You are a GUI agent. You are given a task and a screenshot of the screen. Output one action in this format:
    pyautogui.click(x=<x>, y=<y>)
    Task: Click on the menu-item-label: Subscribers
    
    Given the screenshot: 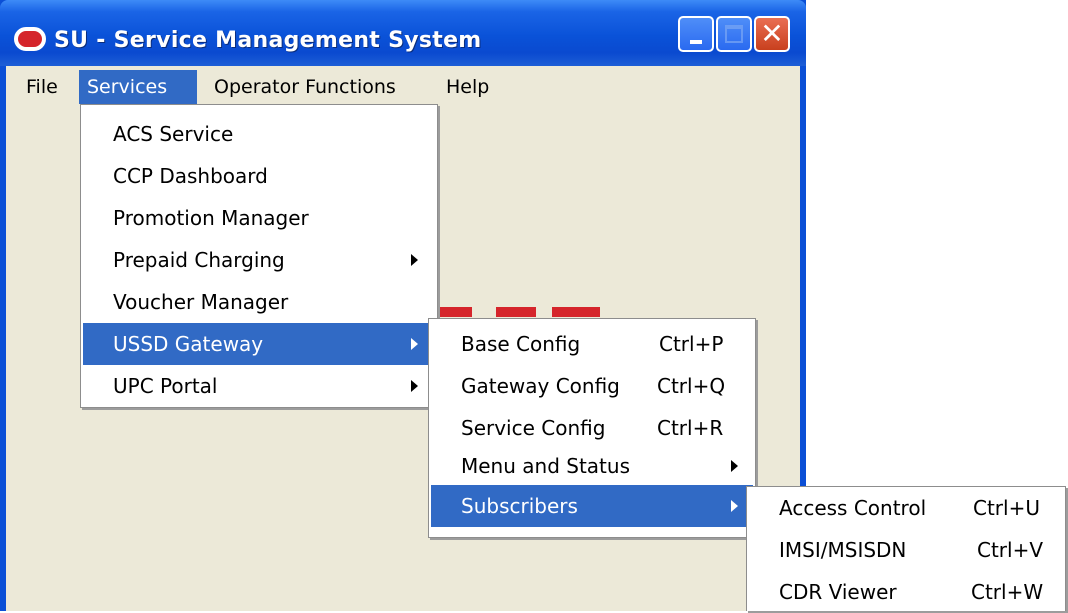 What is the action you would take?
    pyautogui.click(x=519, y=506)
    